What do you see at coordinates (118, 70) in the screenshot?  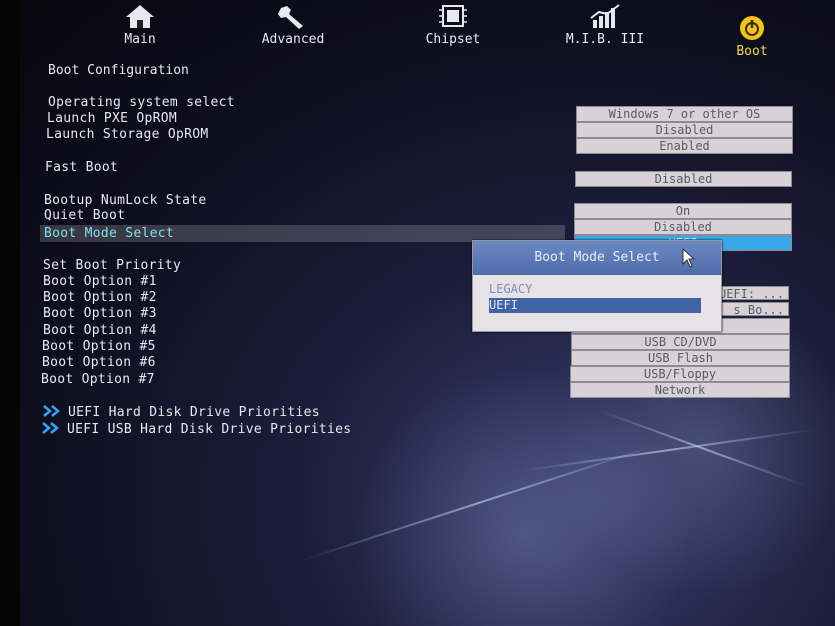 I see `section-title: Boot Configuration` at bounding box center [118, 70].